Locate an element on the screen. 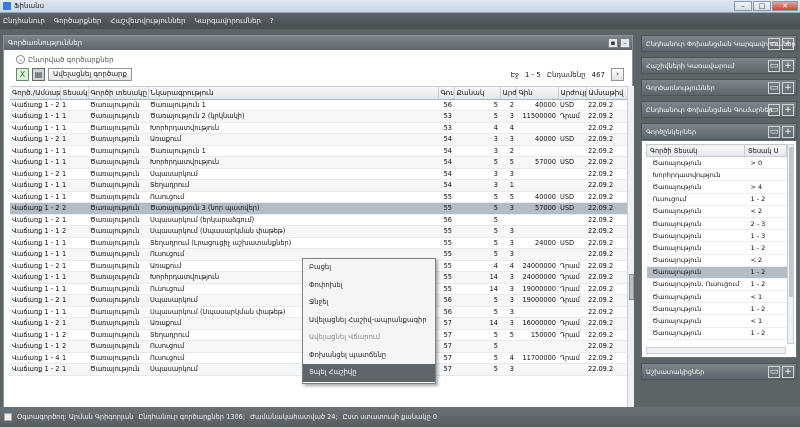  pager-range: 1 - 5 is located at coordinates (532, 74).